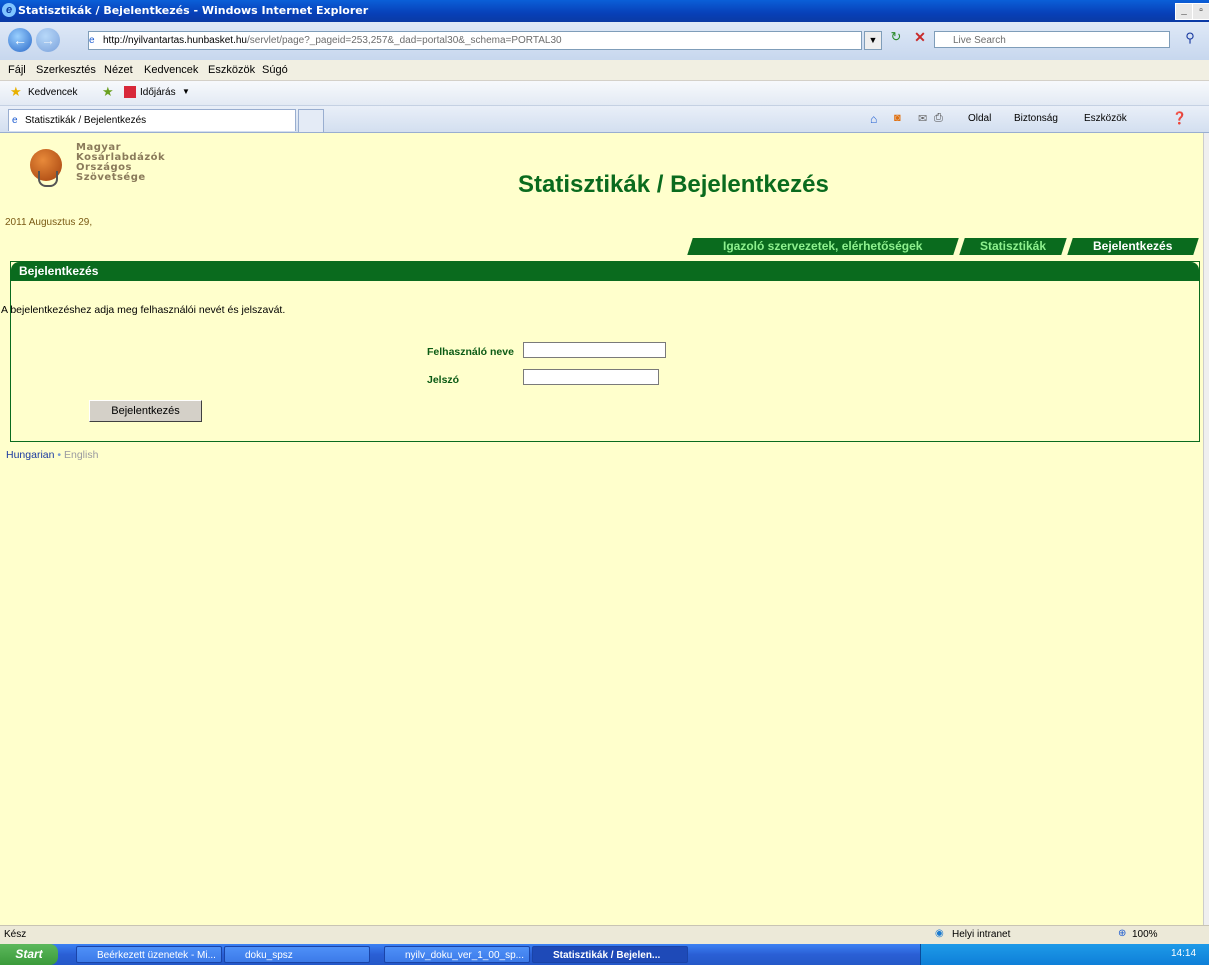  Describe the element at coordinates (297, 954) in the screenshot. I see `taskbar-item-folder: doku_spsz` at that location.